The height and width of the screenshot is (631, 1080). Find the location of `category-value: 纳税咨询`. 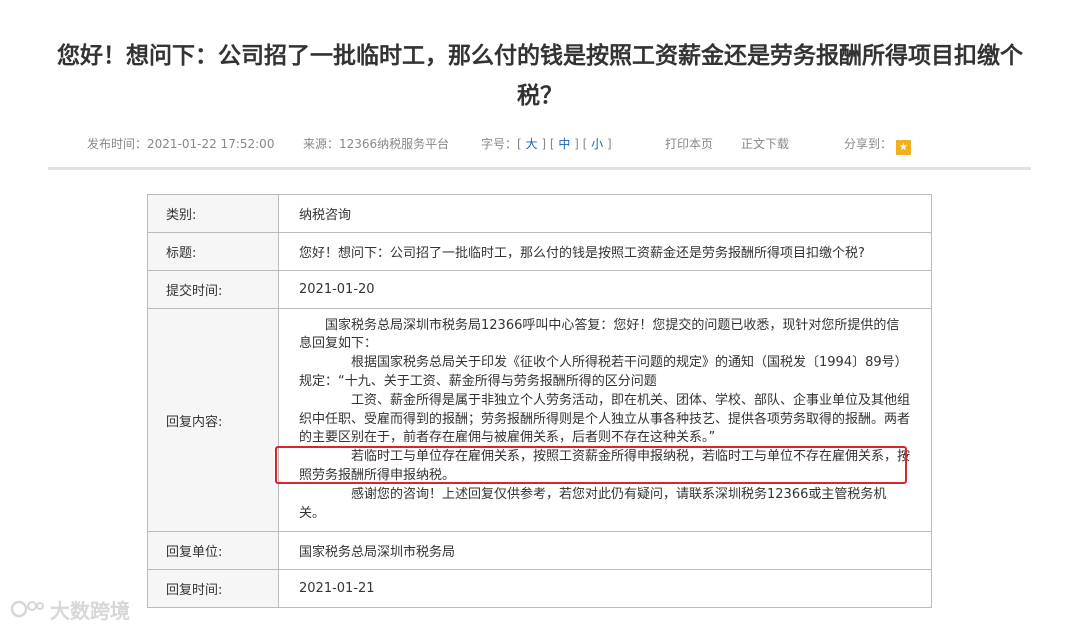

category-value: 纳税咨询 is located at coordinates (605, 213).